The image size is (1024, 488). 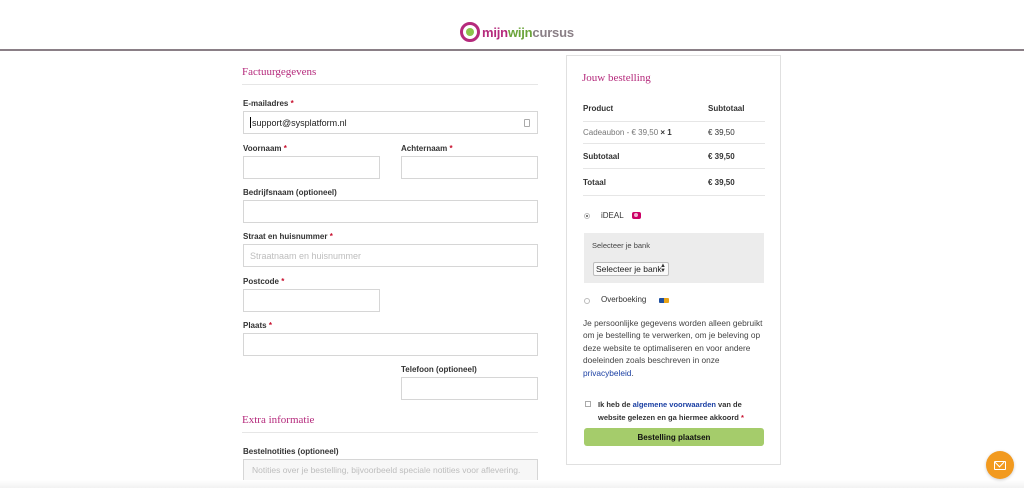 I want to click on extra-info-divider, so click(x=390, y=432).